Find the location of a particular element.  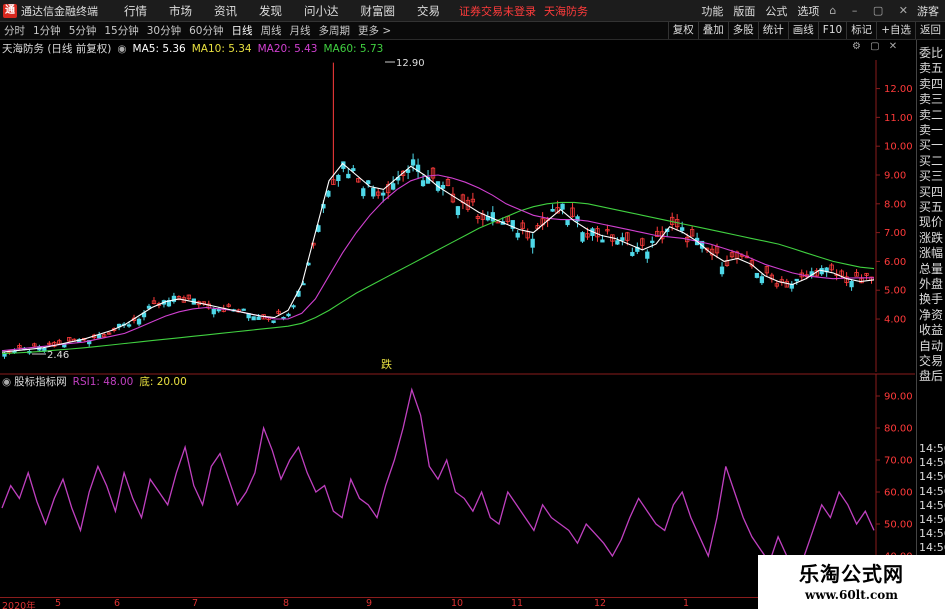

period-daily: 日线 is located at coordinates (242, 30).